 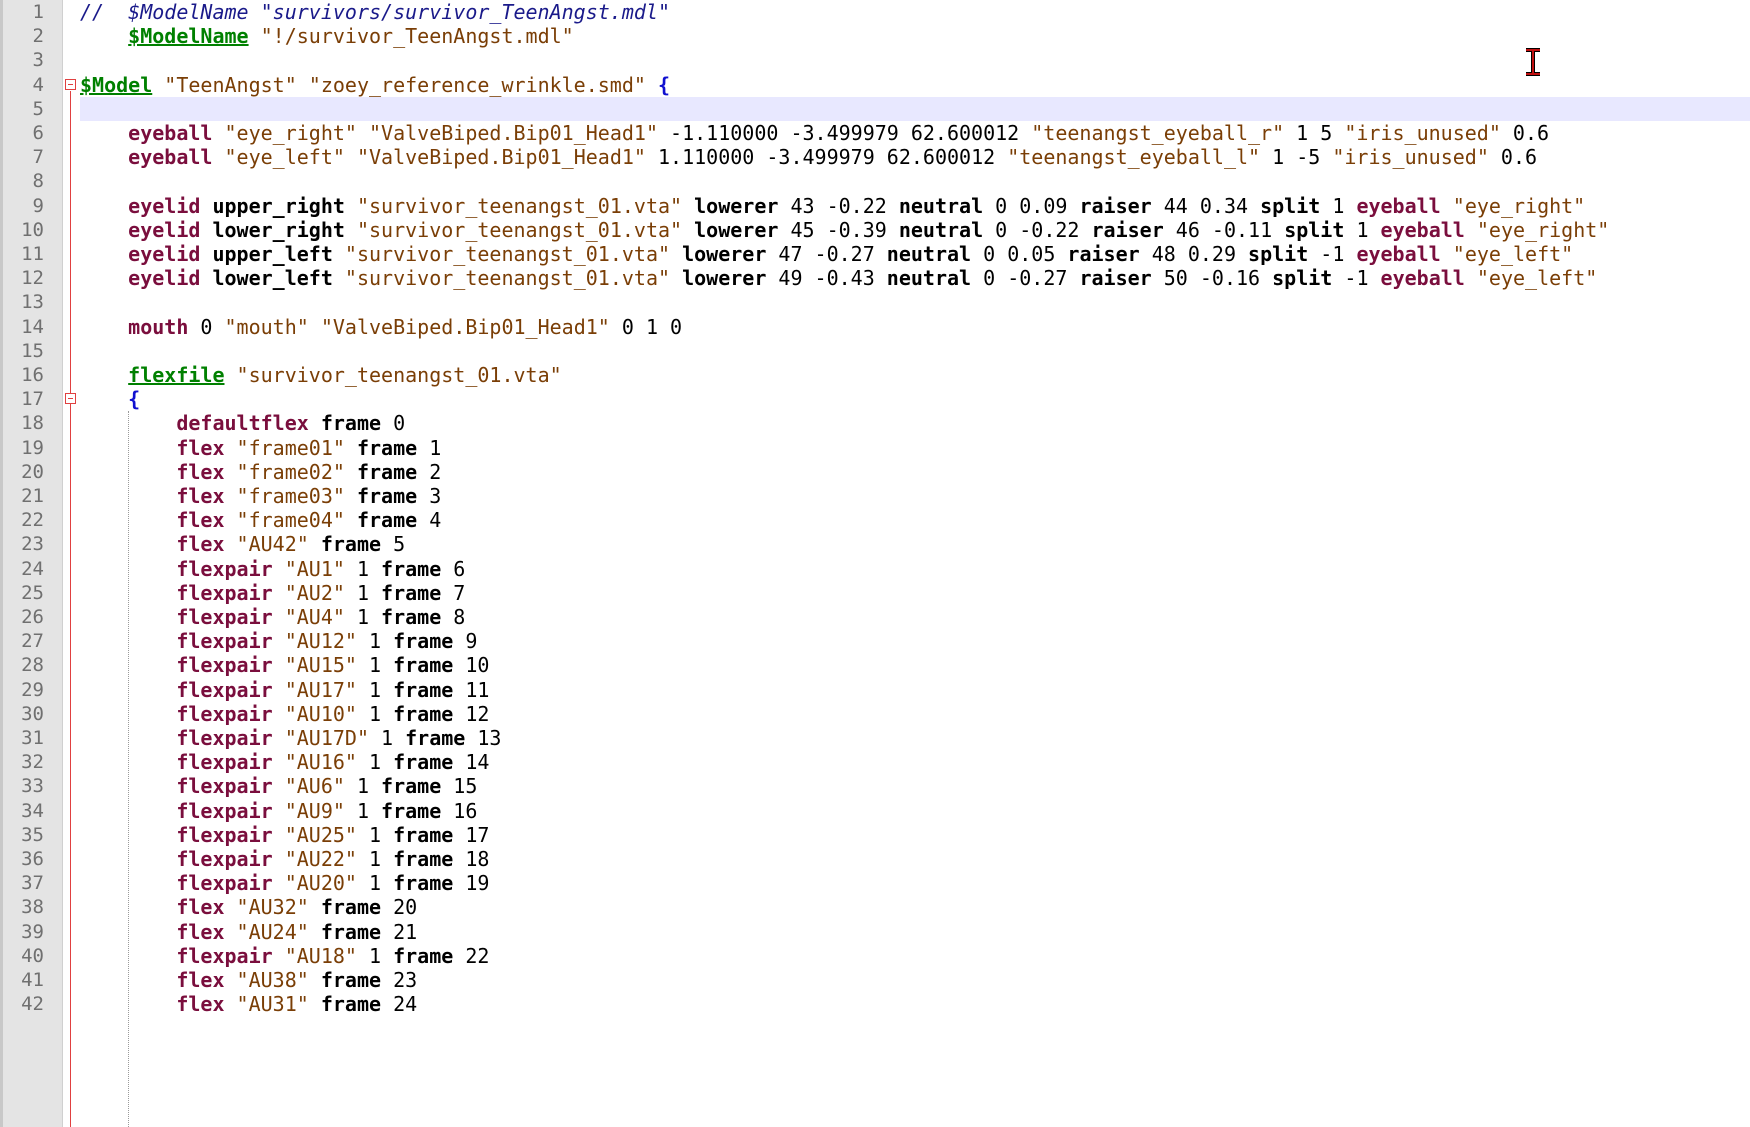 I want to click on code-line: 21 flex "frame03" frame 3, so click(x=875, y=496).